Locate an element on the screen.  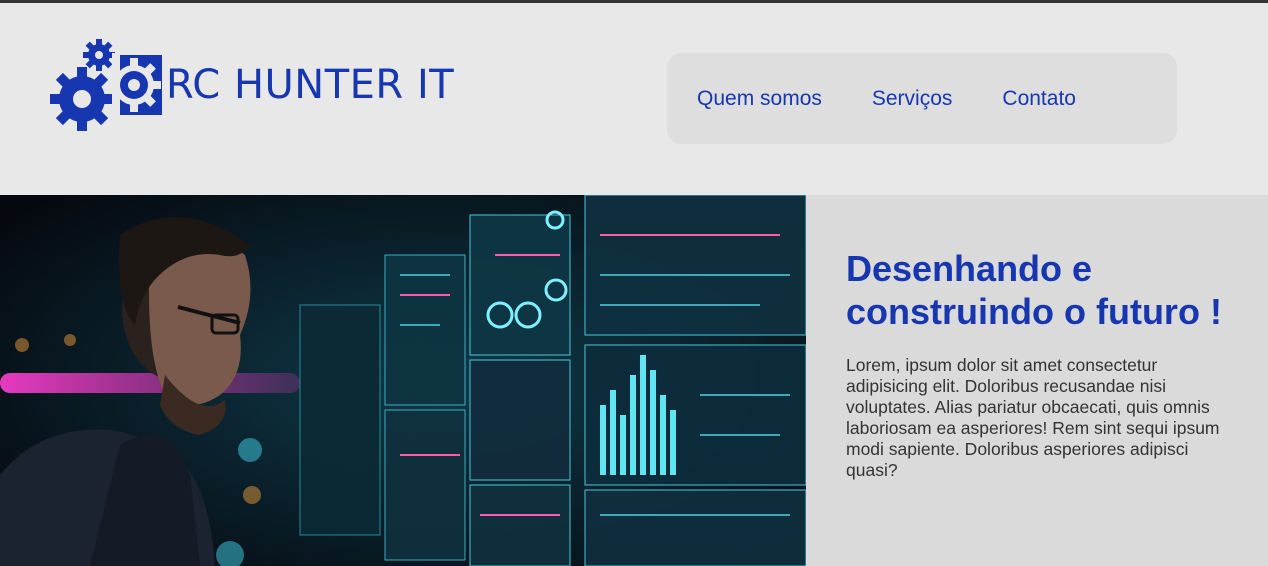
nav-item-servicos: Serviços is located at coordinates (912, 99).